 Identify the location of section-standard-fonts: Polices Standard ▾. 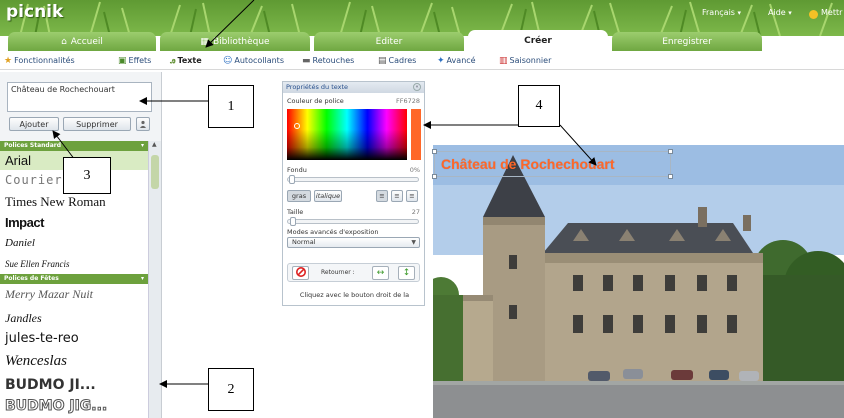
(74, 146).